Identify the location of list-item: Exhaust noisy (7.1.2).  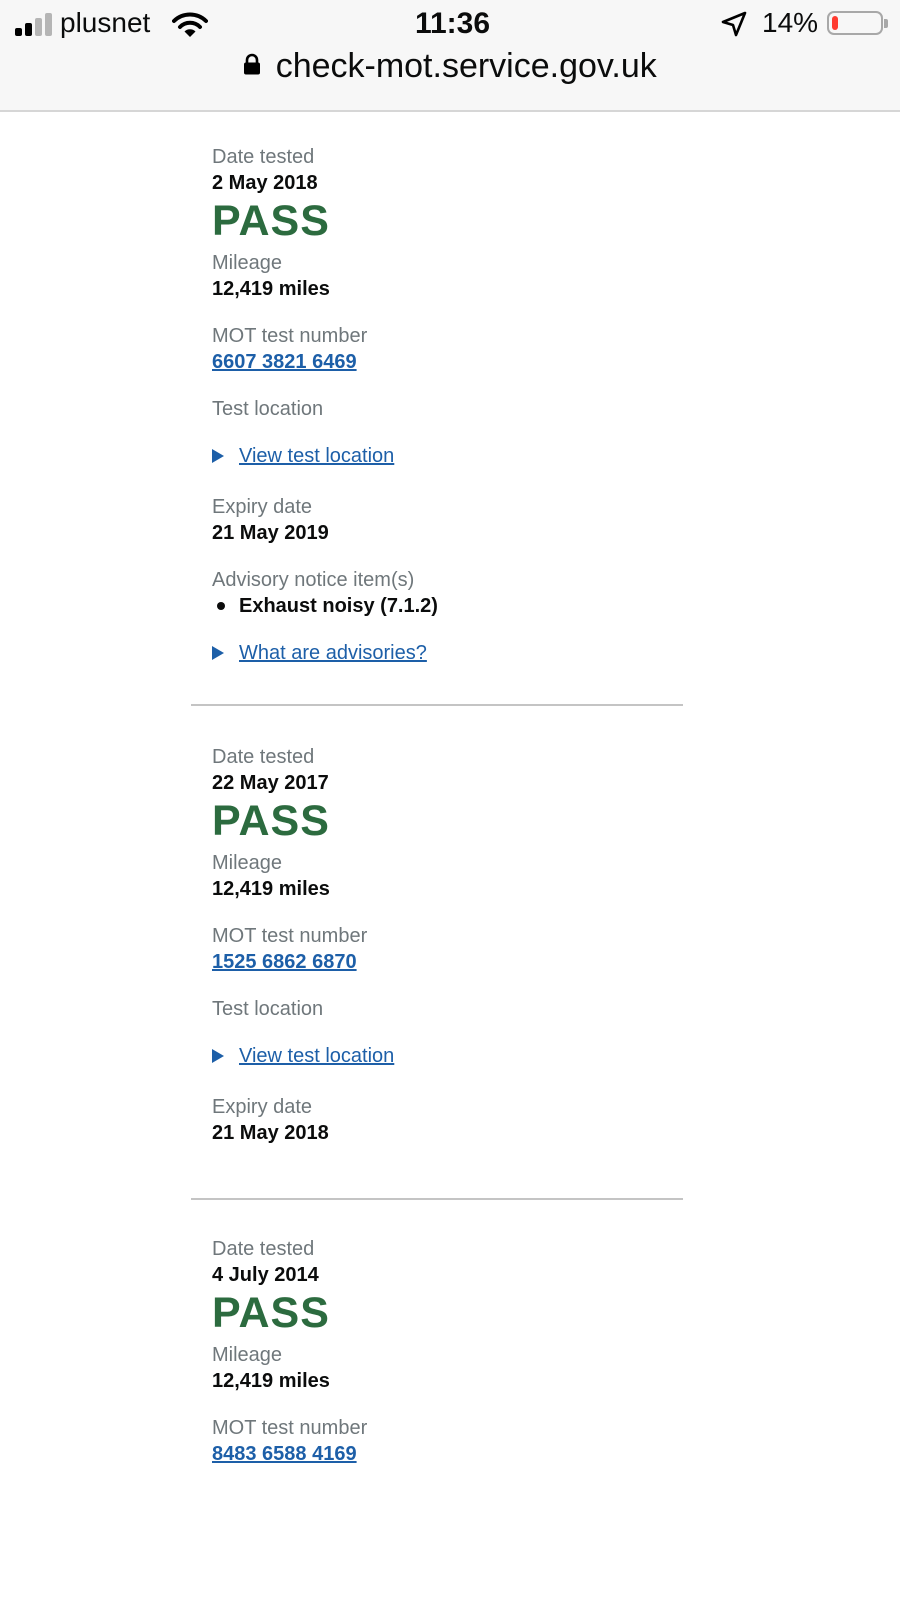
(325, 606).